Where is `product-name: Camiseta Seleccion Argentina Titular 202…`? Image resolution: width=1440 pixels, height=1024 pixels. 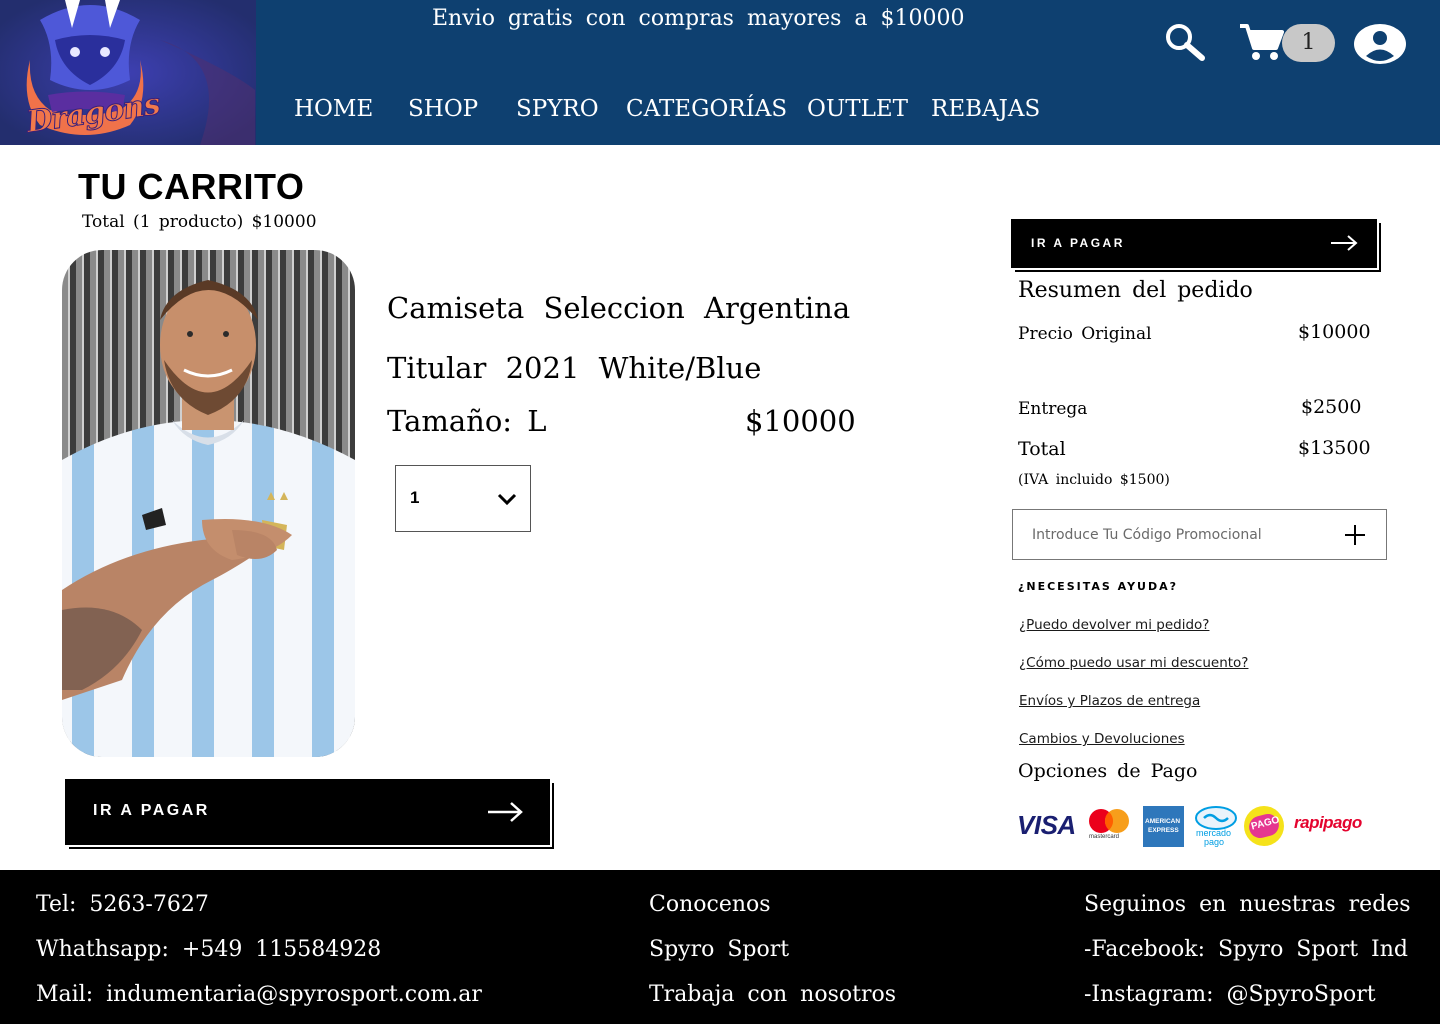
product-name: Camiseta Seleccion Argentina Titular 202… is located at coordinates (667, 338).